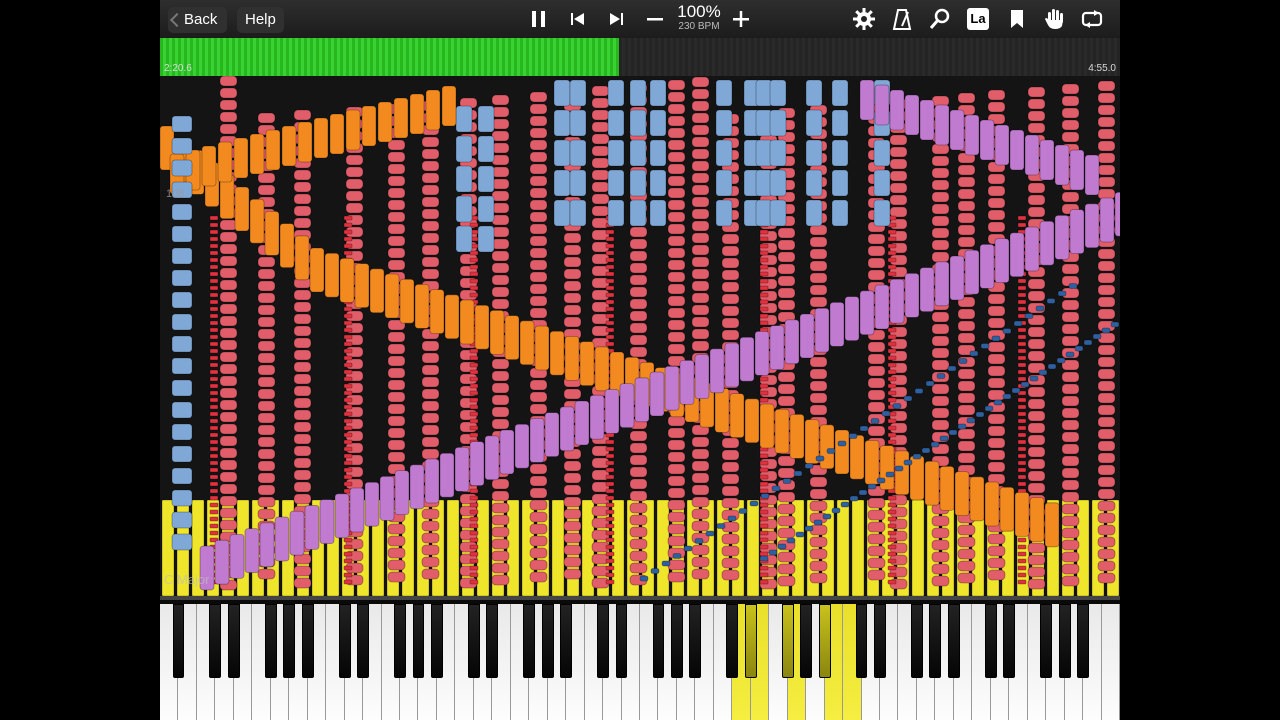 This screenshot has width=1280, height=720. I want to click on tempo-readout: 230 BPM, so click(699, 26).